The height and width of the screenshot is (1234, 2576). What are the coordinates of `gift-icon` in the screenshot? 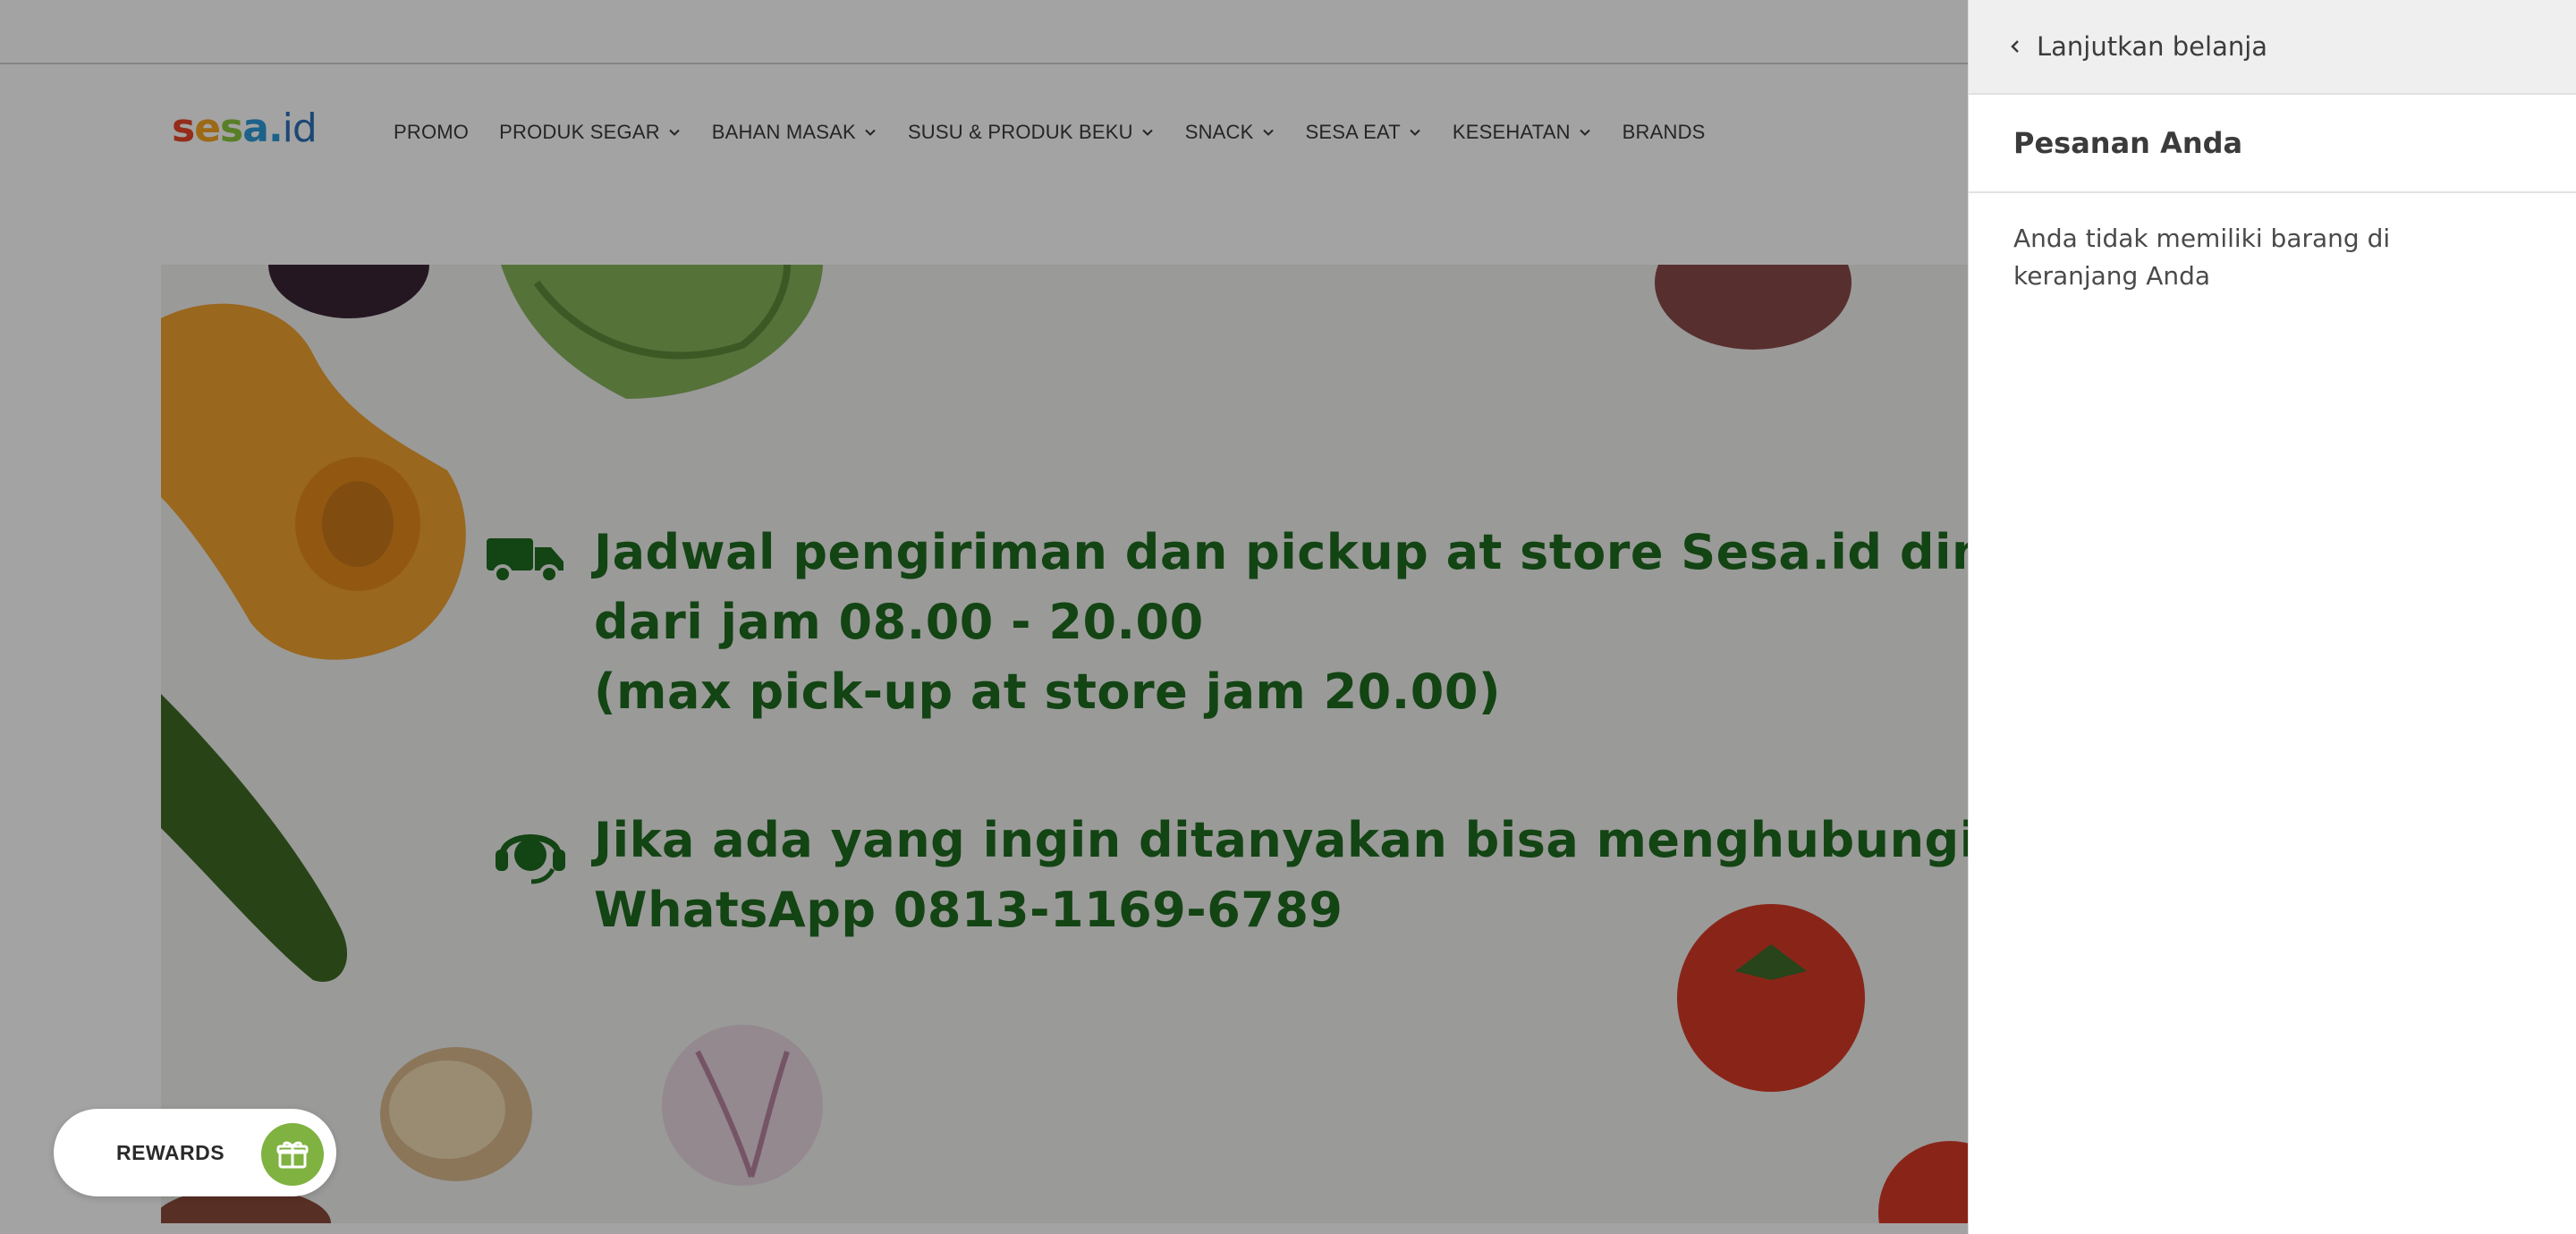 It's located at (292, 1154).